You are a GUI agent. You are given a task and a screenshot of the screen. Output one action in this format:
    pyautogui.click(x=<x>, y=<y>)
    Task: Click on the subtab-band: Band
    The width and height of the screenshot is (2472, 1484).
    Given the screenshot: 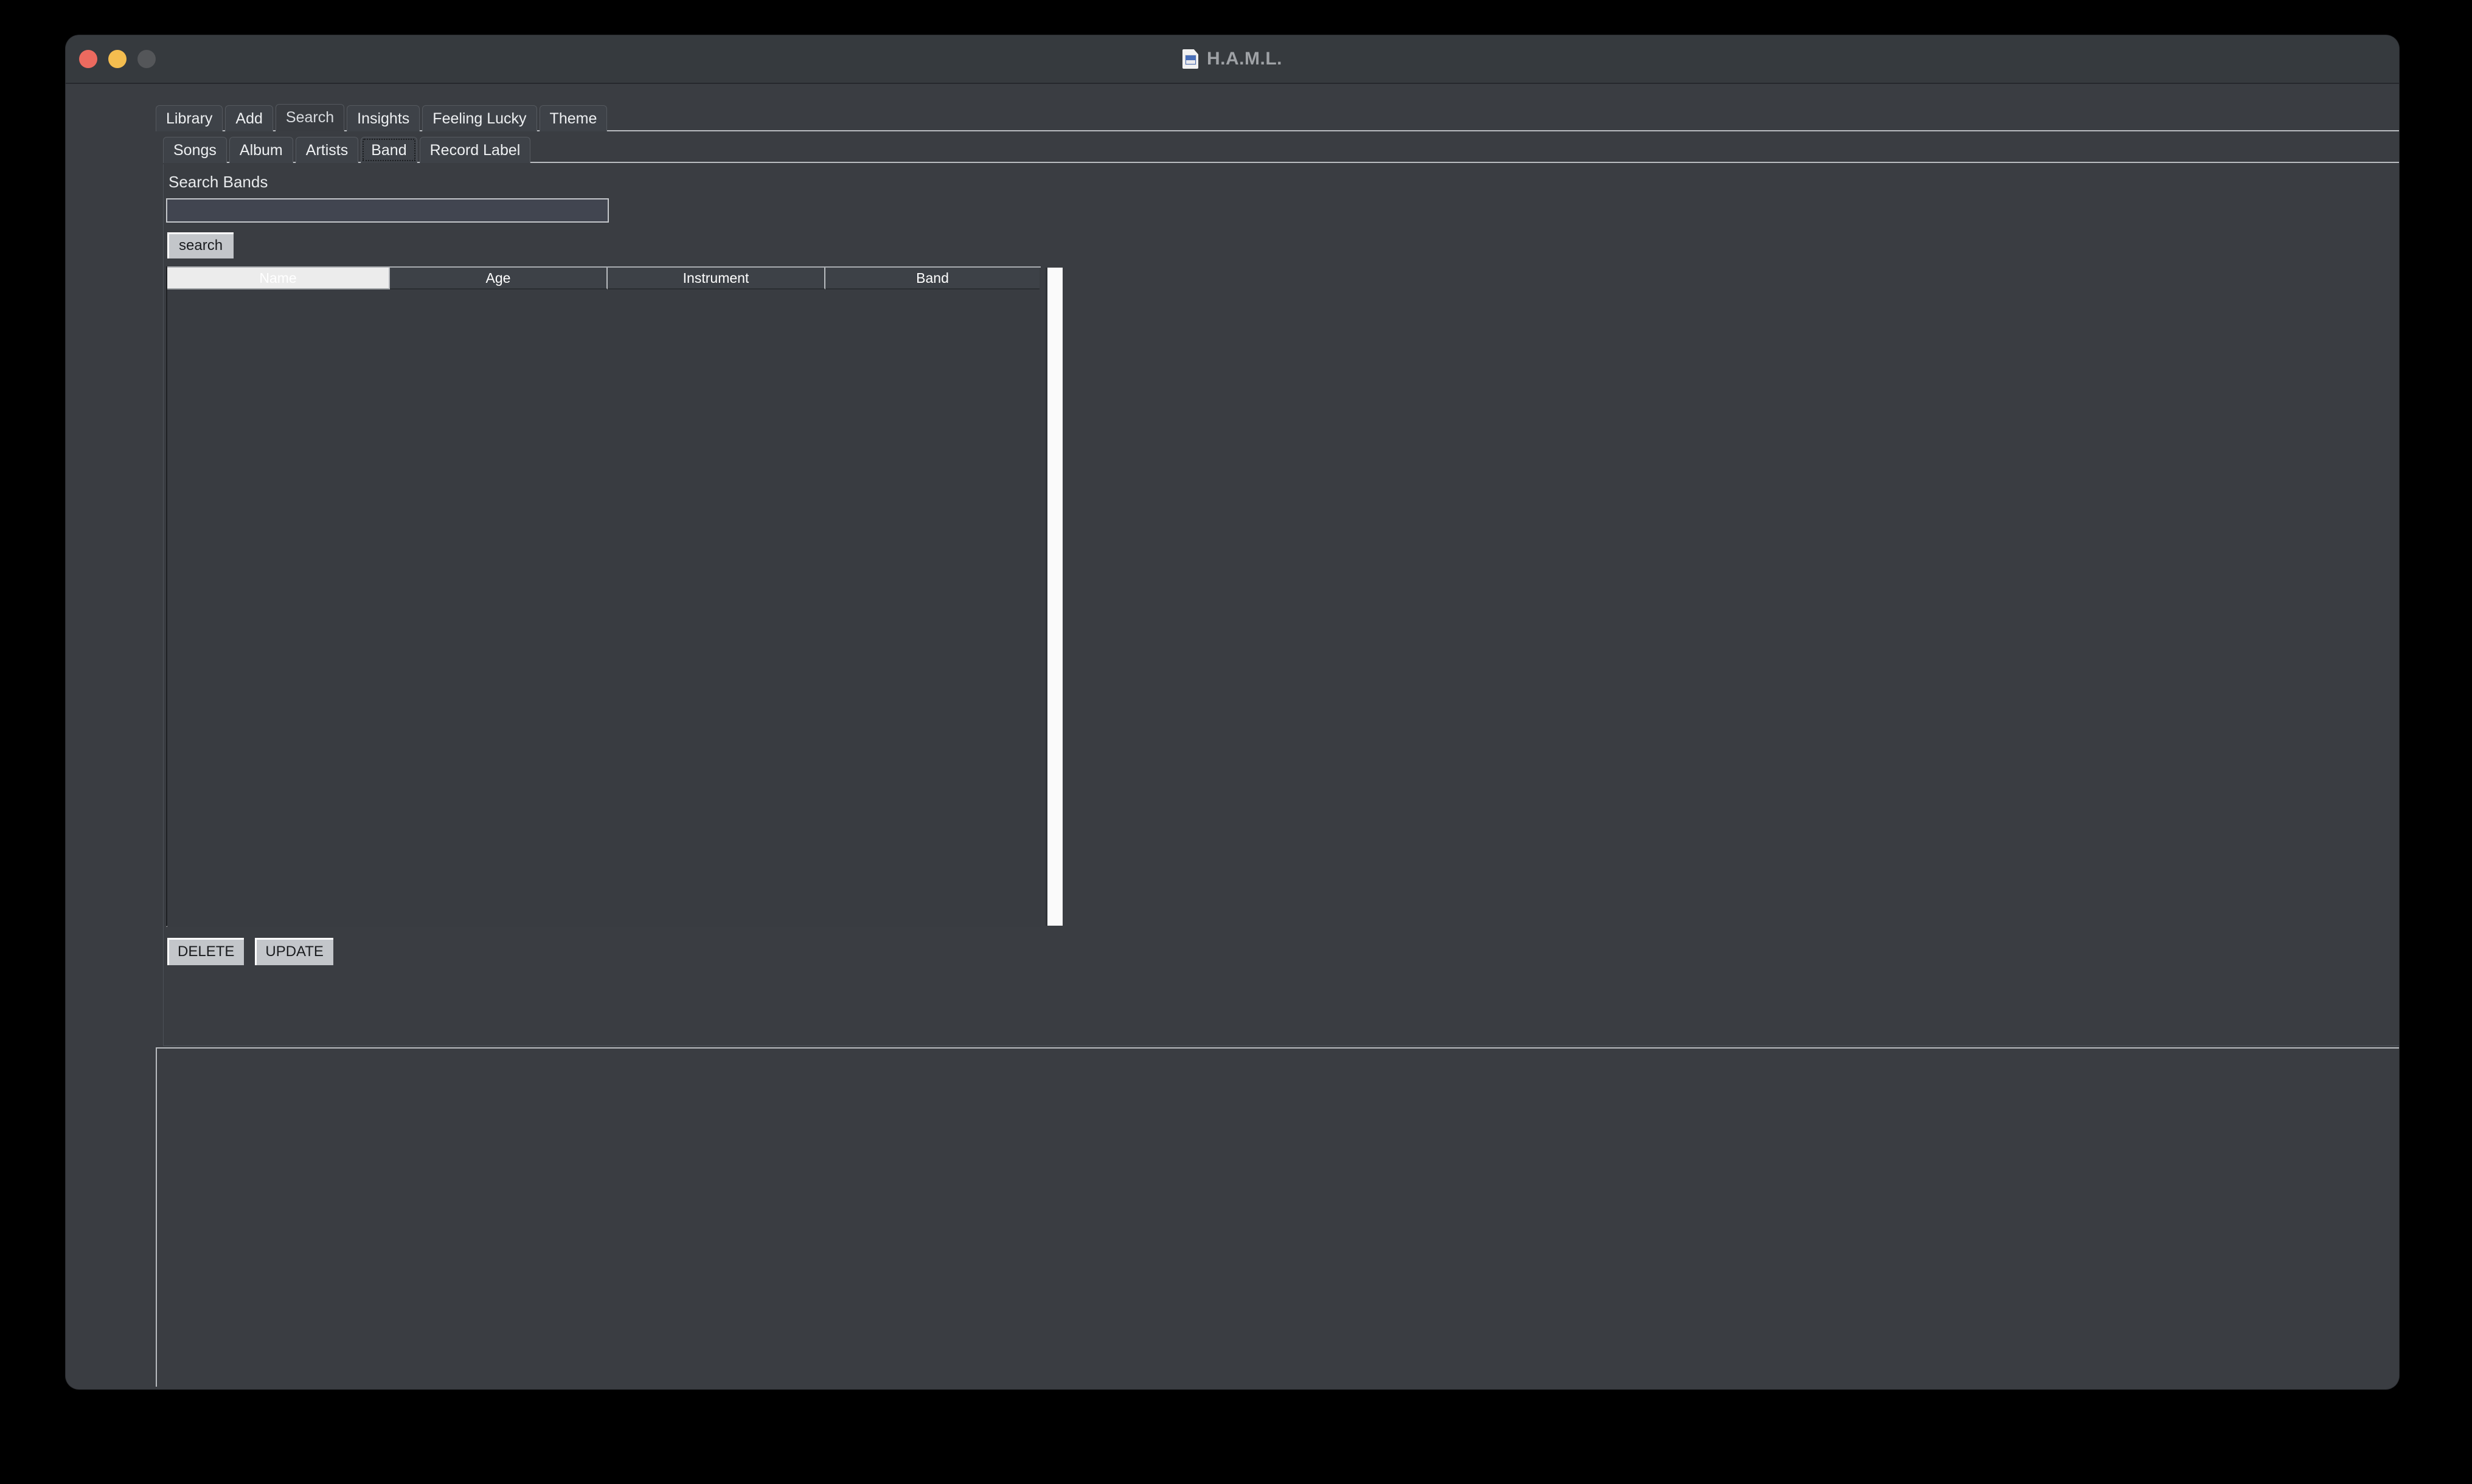 What is the action you would take?
    pyautogui.click(x=389, y=150)
    